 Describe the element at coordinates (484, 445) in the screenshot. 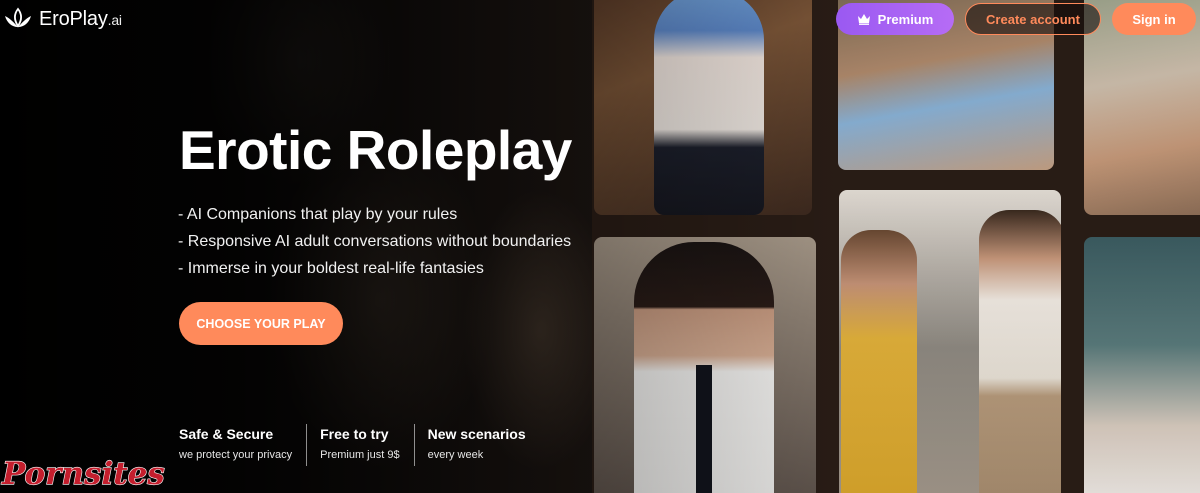

I see `badge-new-scenarios: New scenarios every week` at that location.